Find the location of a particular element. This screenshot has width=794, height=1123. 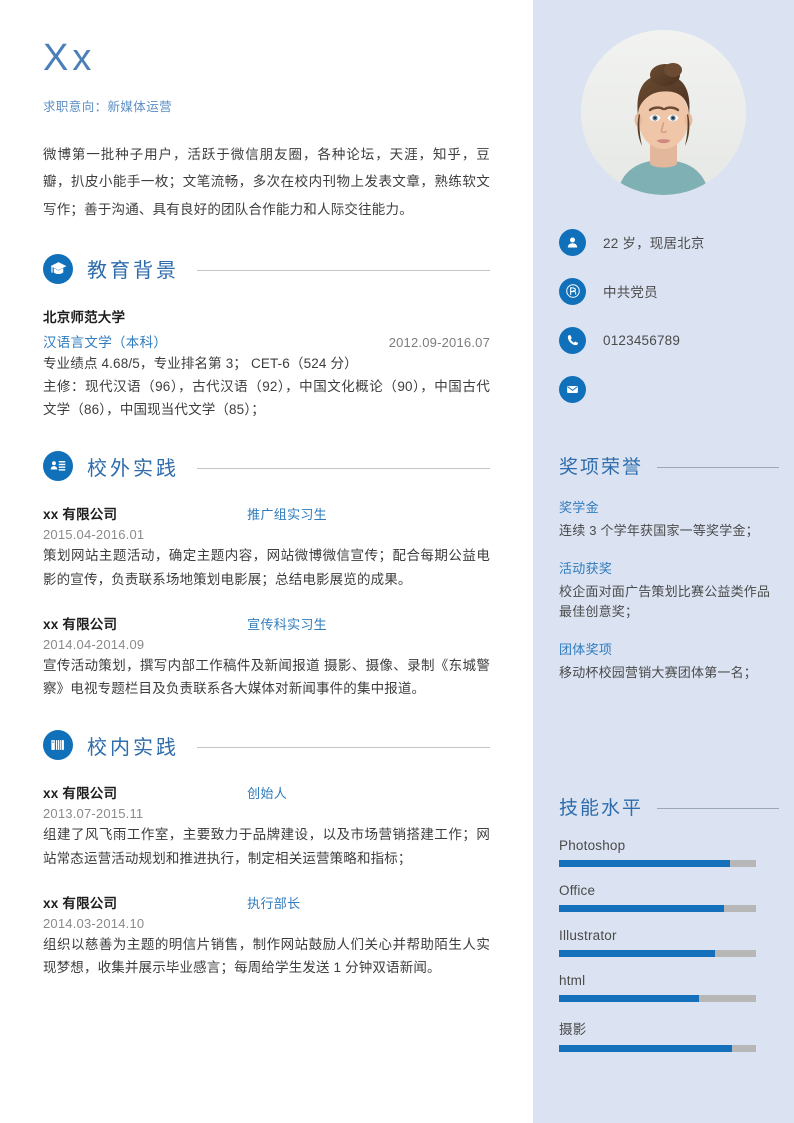

campus-building-icon is located at coordinates (58, 745).